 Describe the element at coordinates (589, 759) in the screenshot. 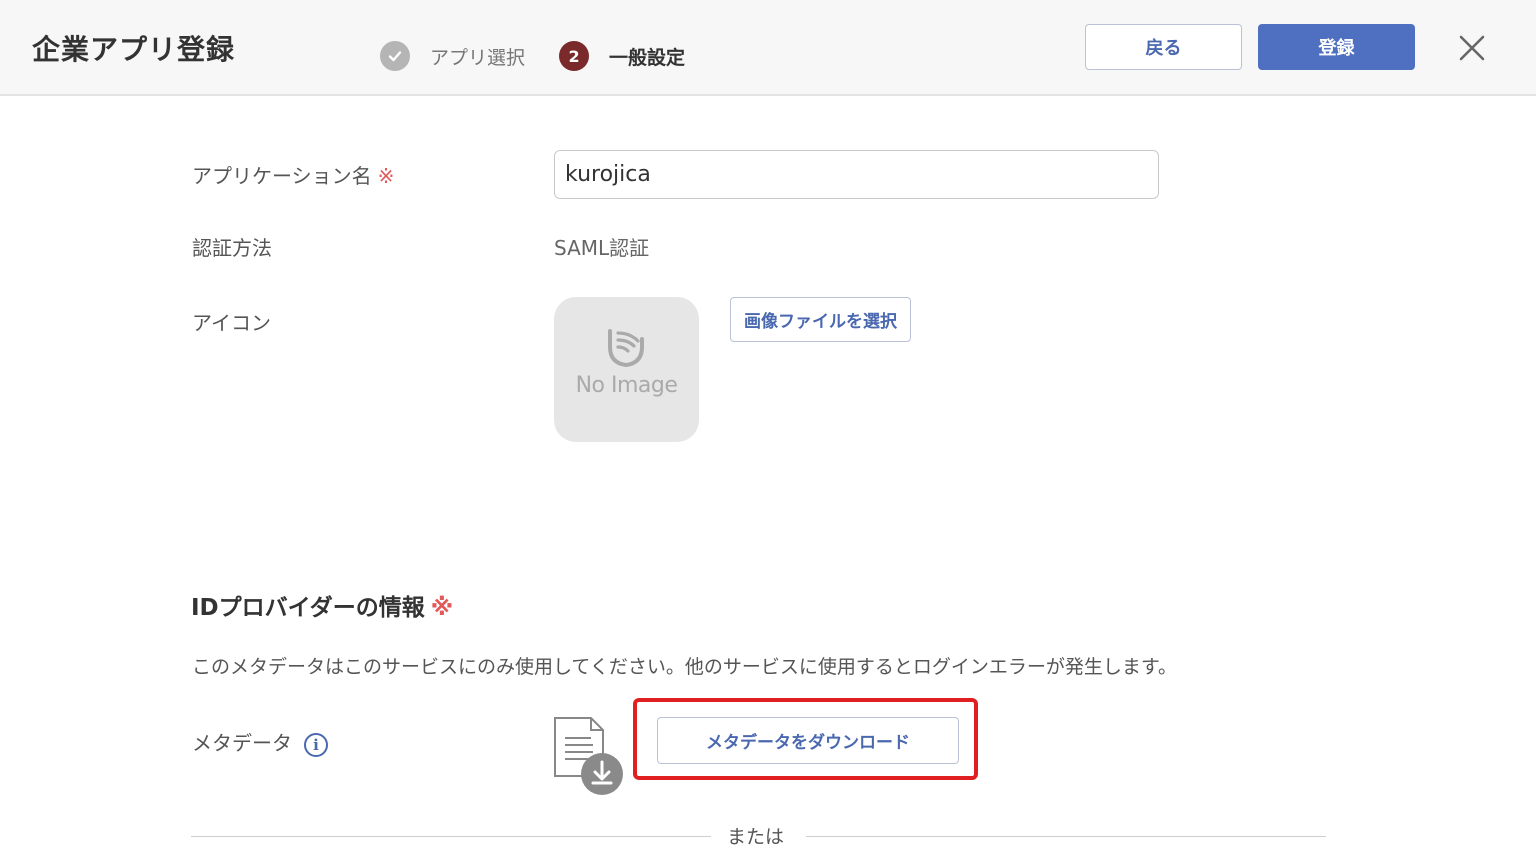

I see `file-download-icon` at that location.